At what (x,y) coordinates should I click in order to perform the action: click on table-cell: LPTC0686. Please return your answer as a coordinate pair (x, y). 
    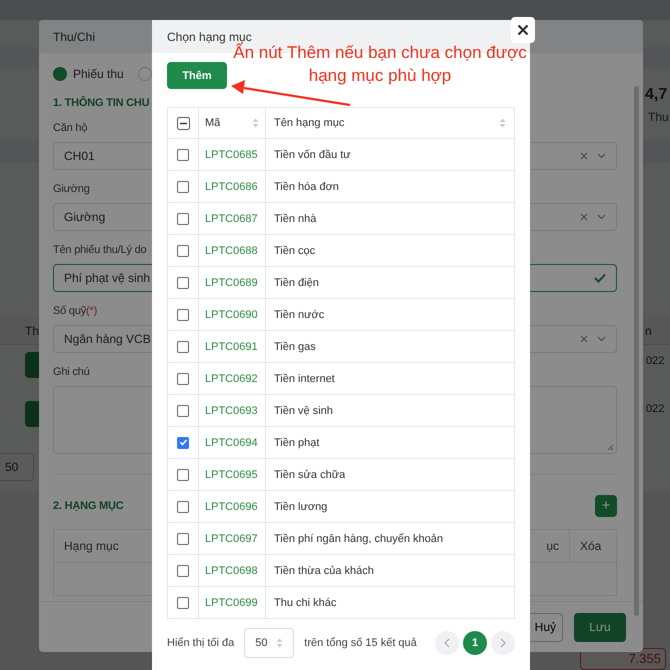
    Looking at the image, I should click on (231, 186).